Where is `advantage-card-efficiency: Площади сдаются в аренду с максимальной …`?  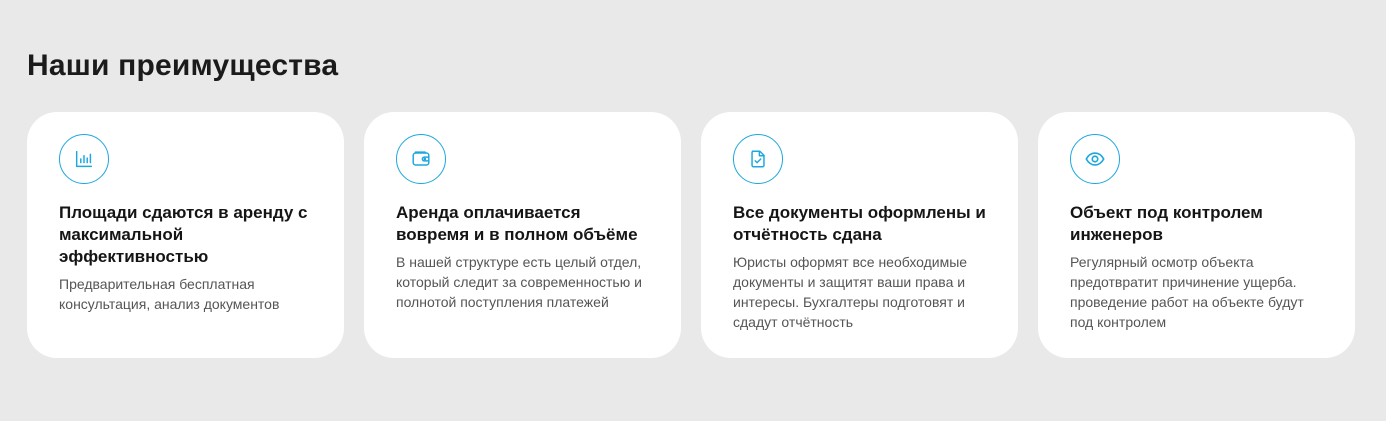
advantage-card-efficiency: Площади сдаются в аренду с максимальной … is located at coordinates (185, 235).